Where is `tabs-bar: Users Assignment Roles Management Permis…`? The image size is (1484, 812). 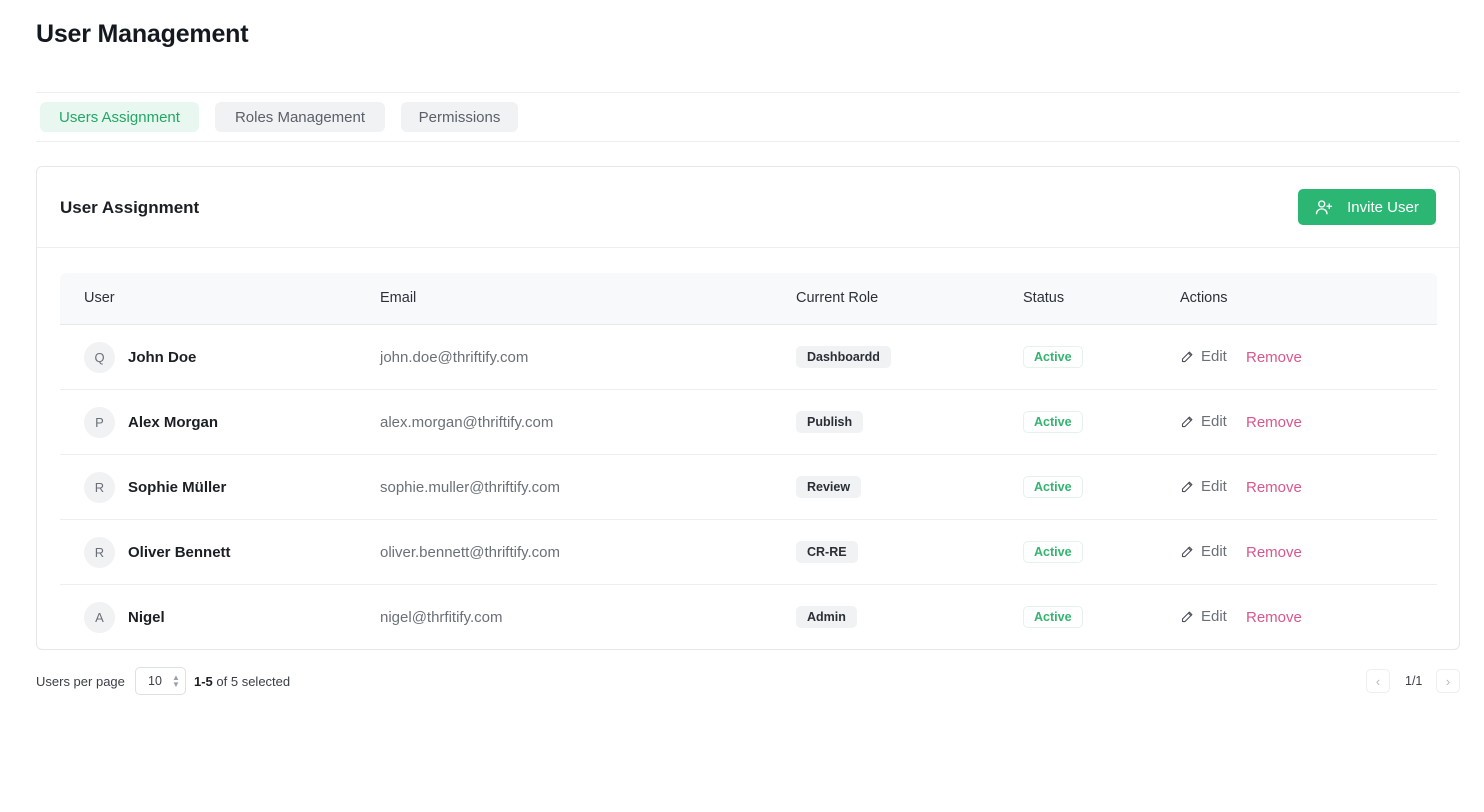 tabs-bar: Users Assignment Roles Management Permis… is located at coordinates (748, 117).